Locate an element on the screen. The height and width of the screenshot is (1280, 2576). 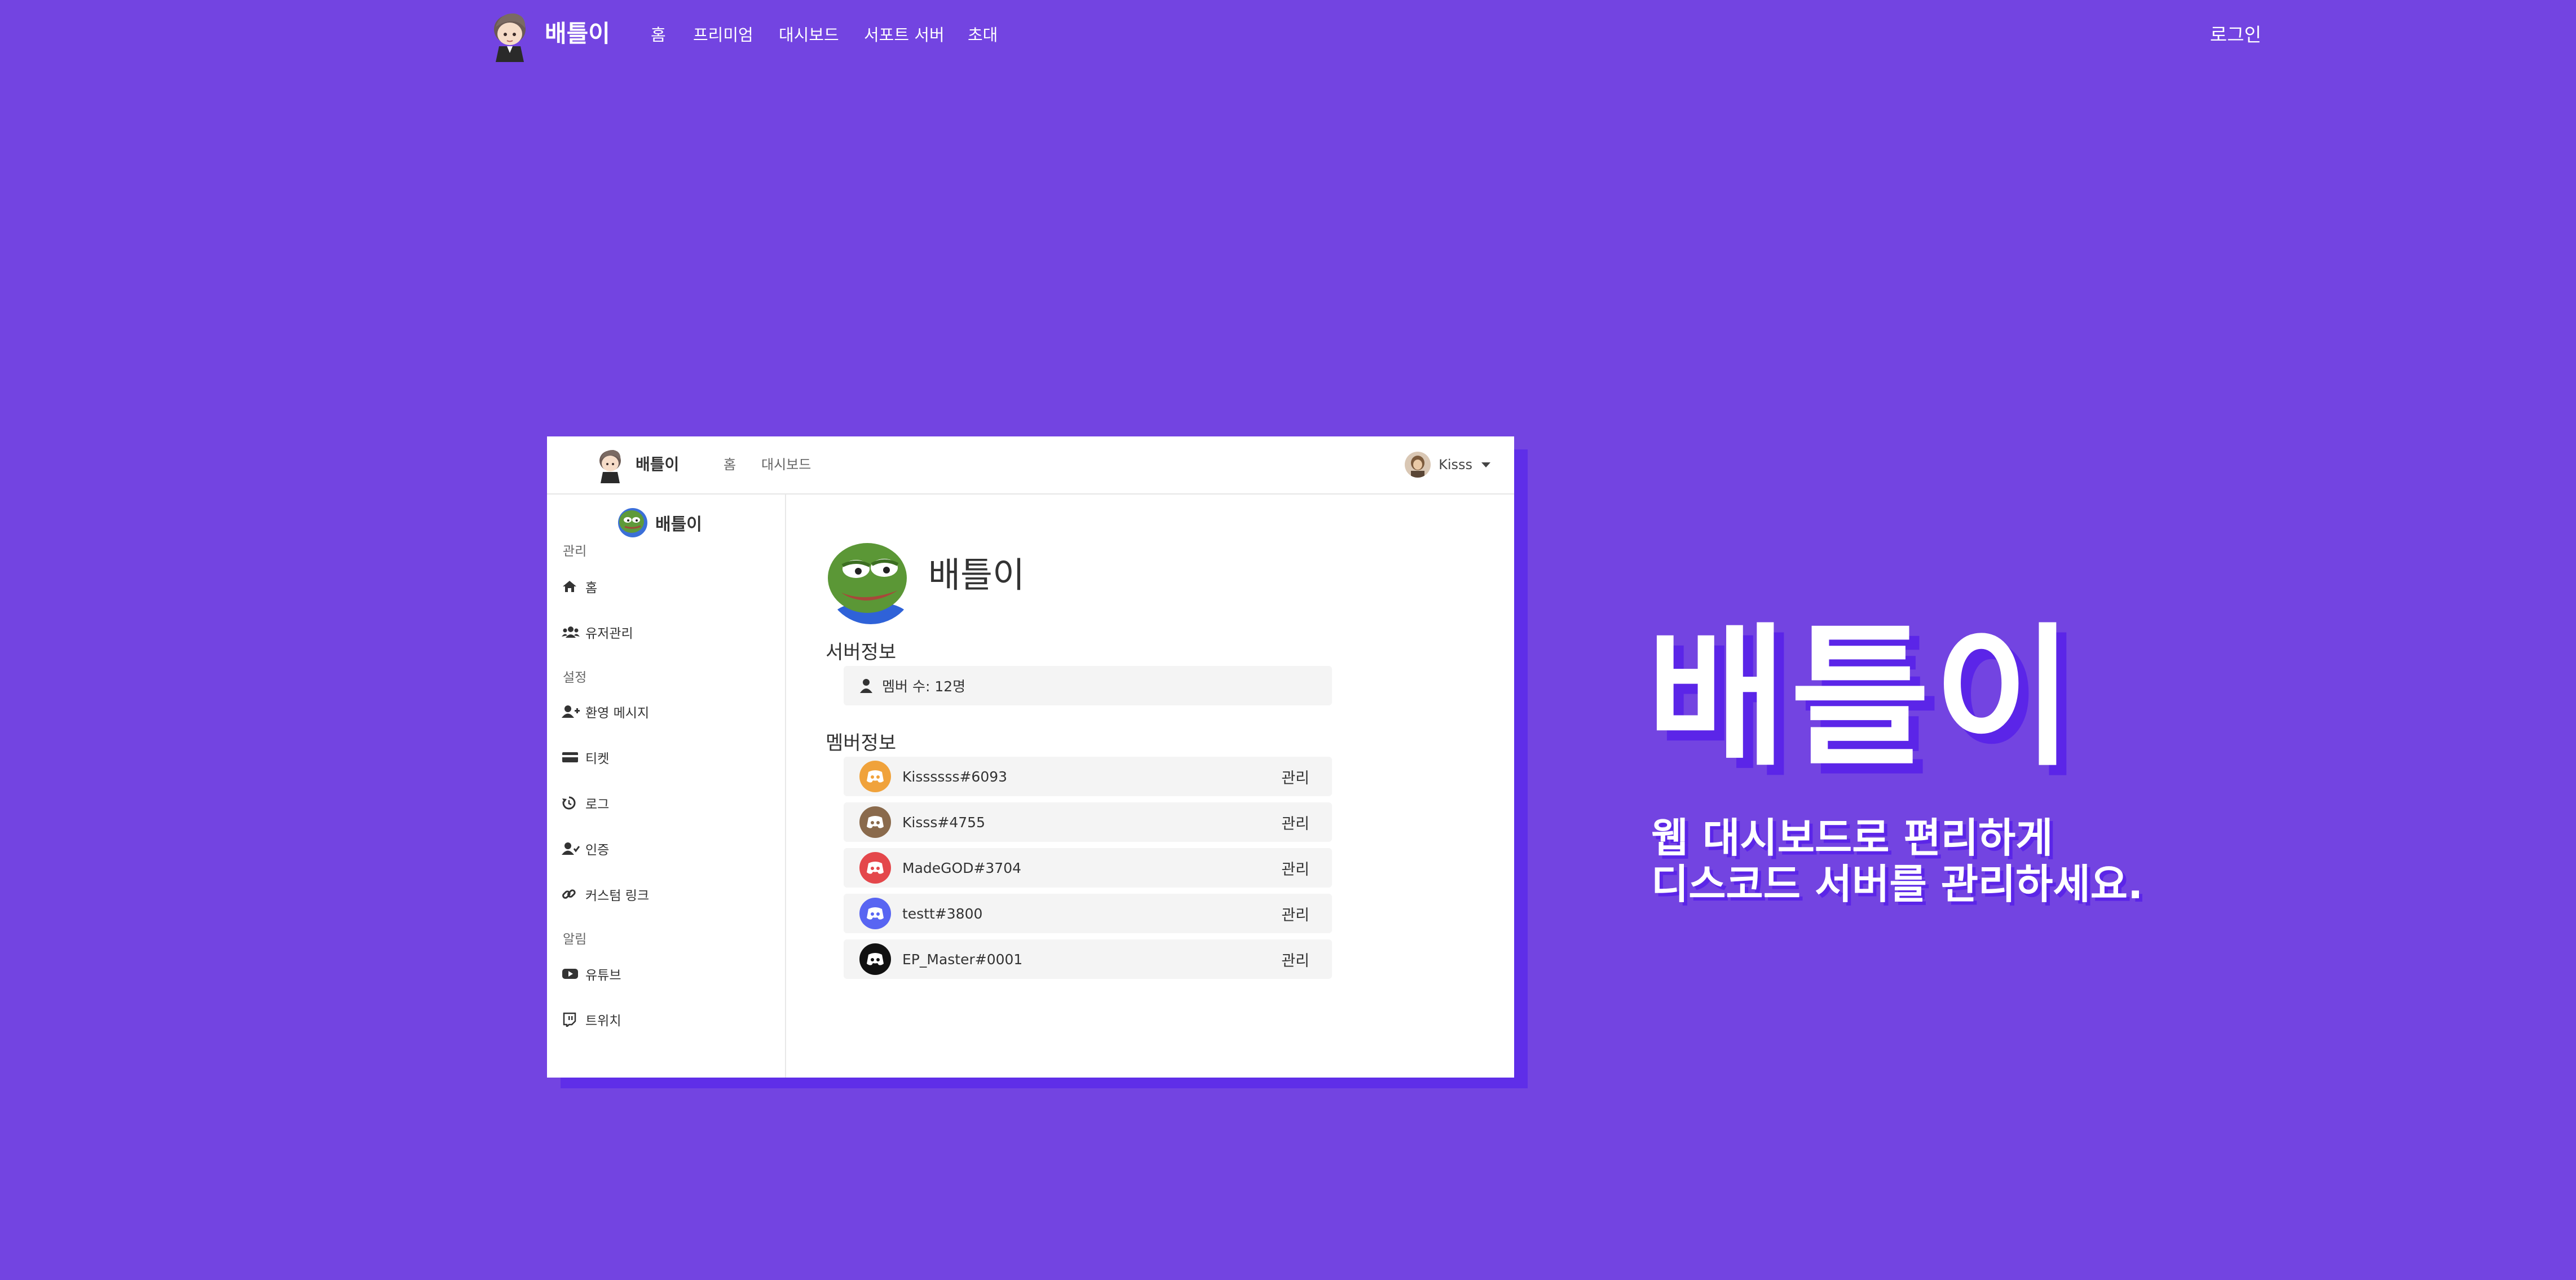
preview-user-menu: Kisss is located at coordinates (1447, 465).